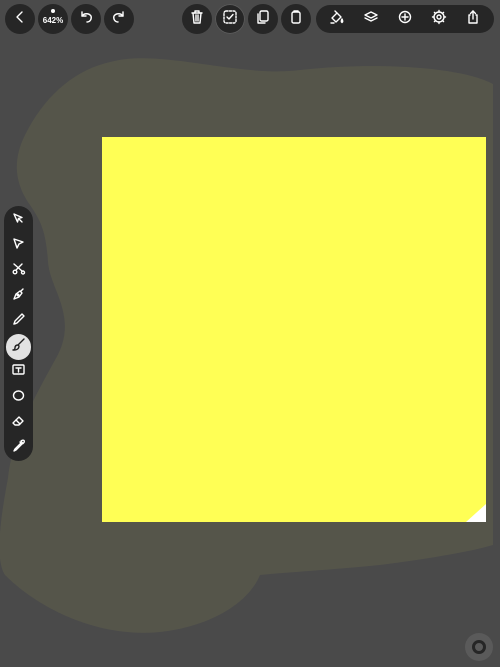 This screenshot has width=500, height=667. I want to click on trash-icon, so click(197, 19).